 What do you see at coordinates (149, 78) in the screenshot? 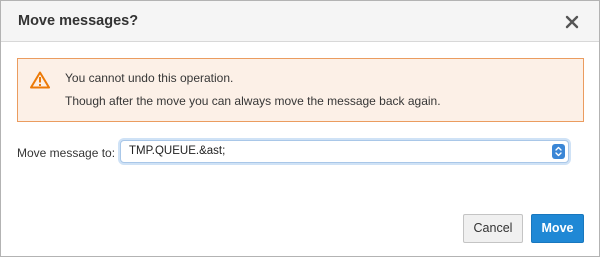
I see `alert-message-line-1: You cannot undo this operation.` at bounding box center [149, 78].